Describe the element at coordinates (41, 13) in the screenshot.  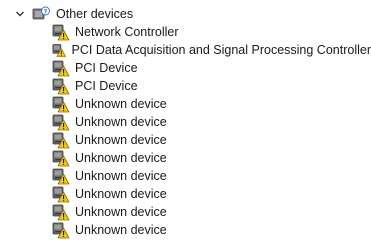
I see `unknown-device-category-icon: ?` at that location.